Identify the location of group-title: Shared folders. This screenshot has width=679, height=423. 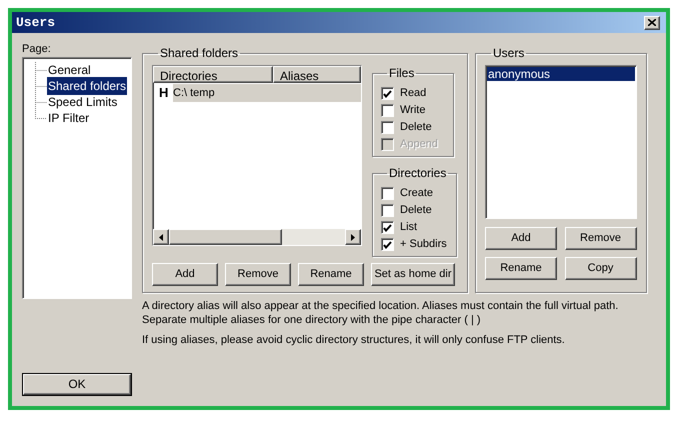
(199, 53).